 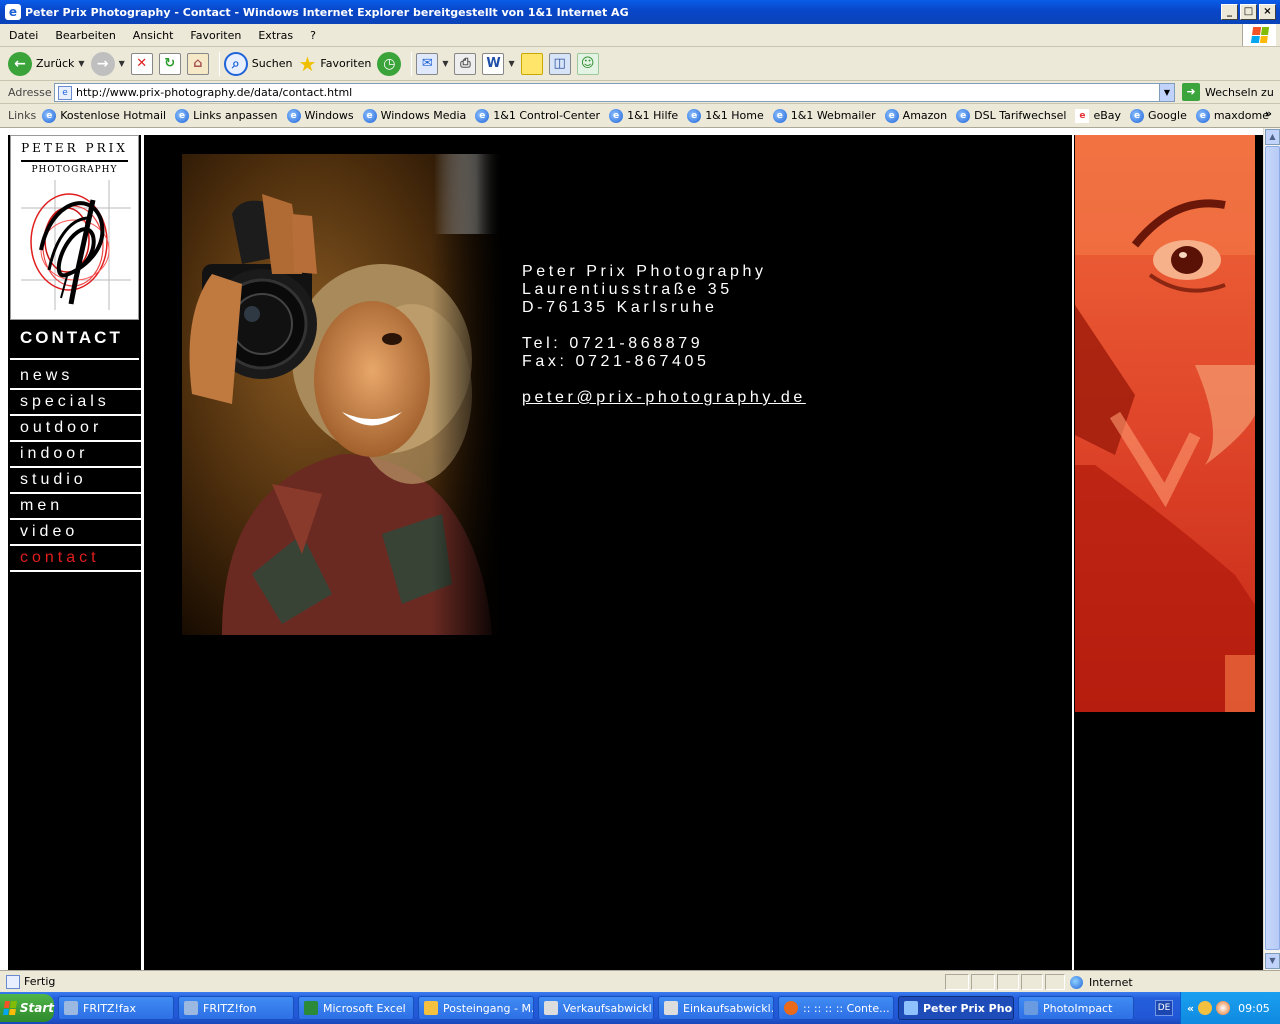 I want to click on tray-expand-icon: «, so click(x=1190, y=1008).